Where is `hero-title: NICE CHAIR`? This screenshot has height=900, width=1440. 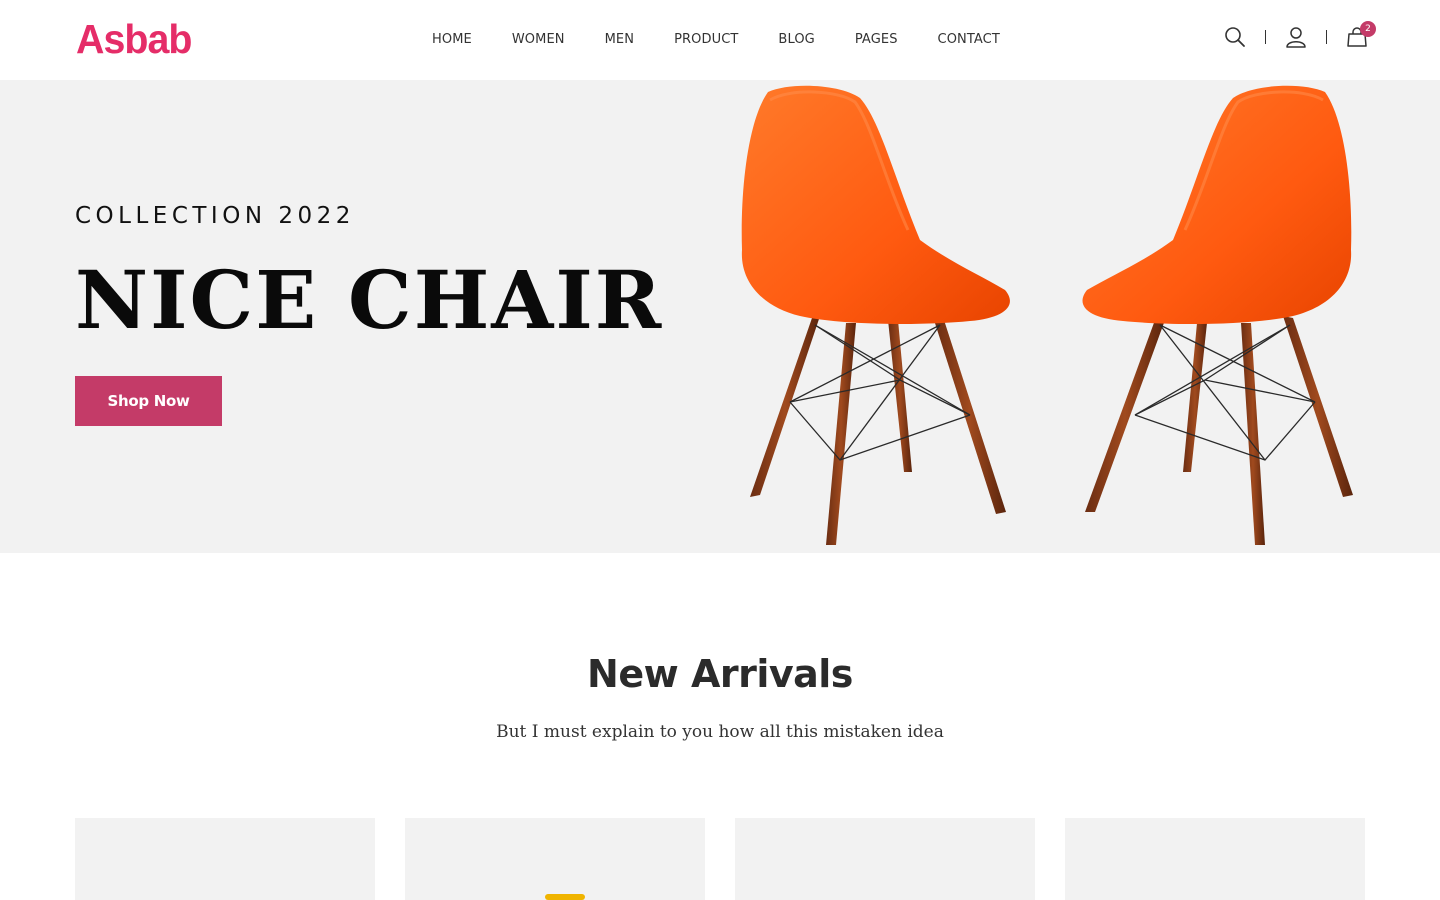 hero-title: NICE CHAIR is located at coordinates (369, 300).